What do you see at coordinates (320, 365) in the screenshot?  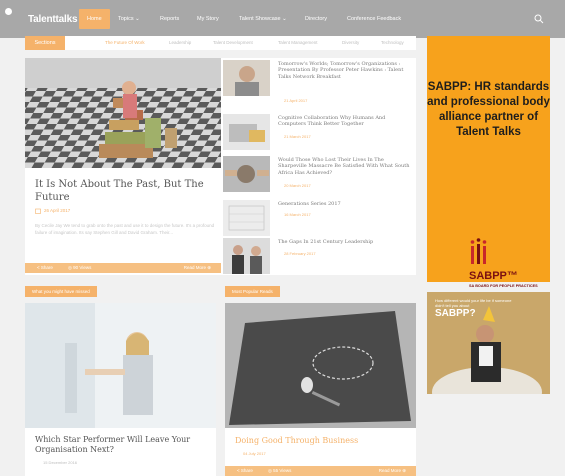 I see `popular-article-image` at bounding box center [320, 365].